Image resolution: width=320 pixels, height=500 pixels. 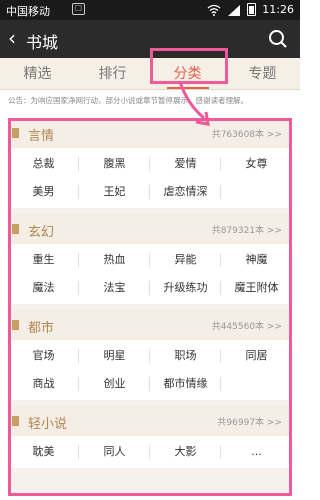 What do you see at coordinates (48, 424) in the screenshot?
I see `category-name: 轻小说` at bounding box center [48, 424].